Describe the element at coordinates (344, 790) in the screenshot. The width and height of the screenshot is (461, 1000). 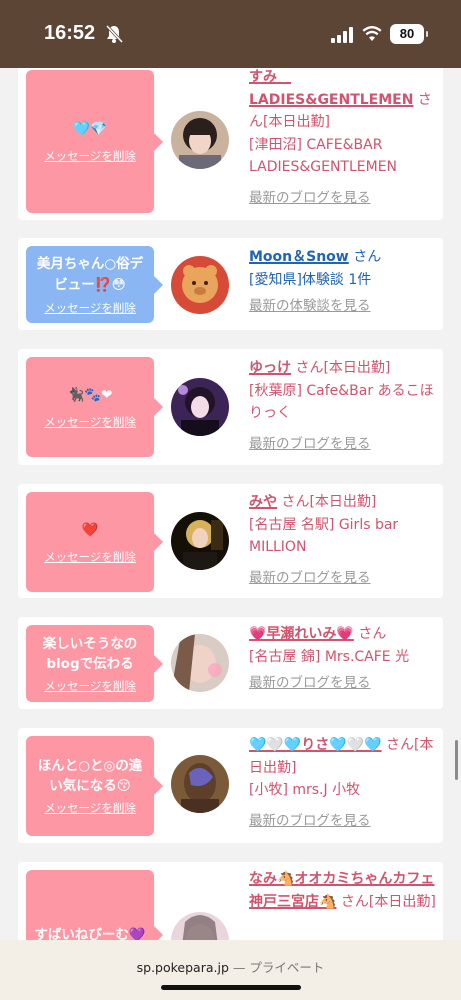
I see `shop-info: [小牧] mrs.J 小牧` at that location.